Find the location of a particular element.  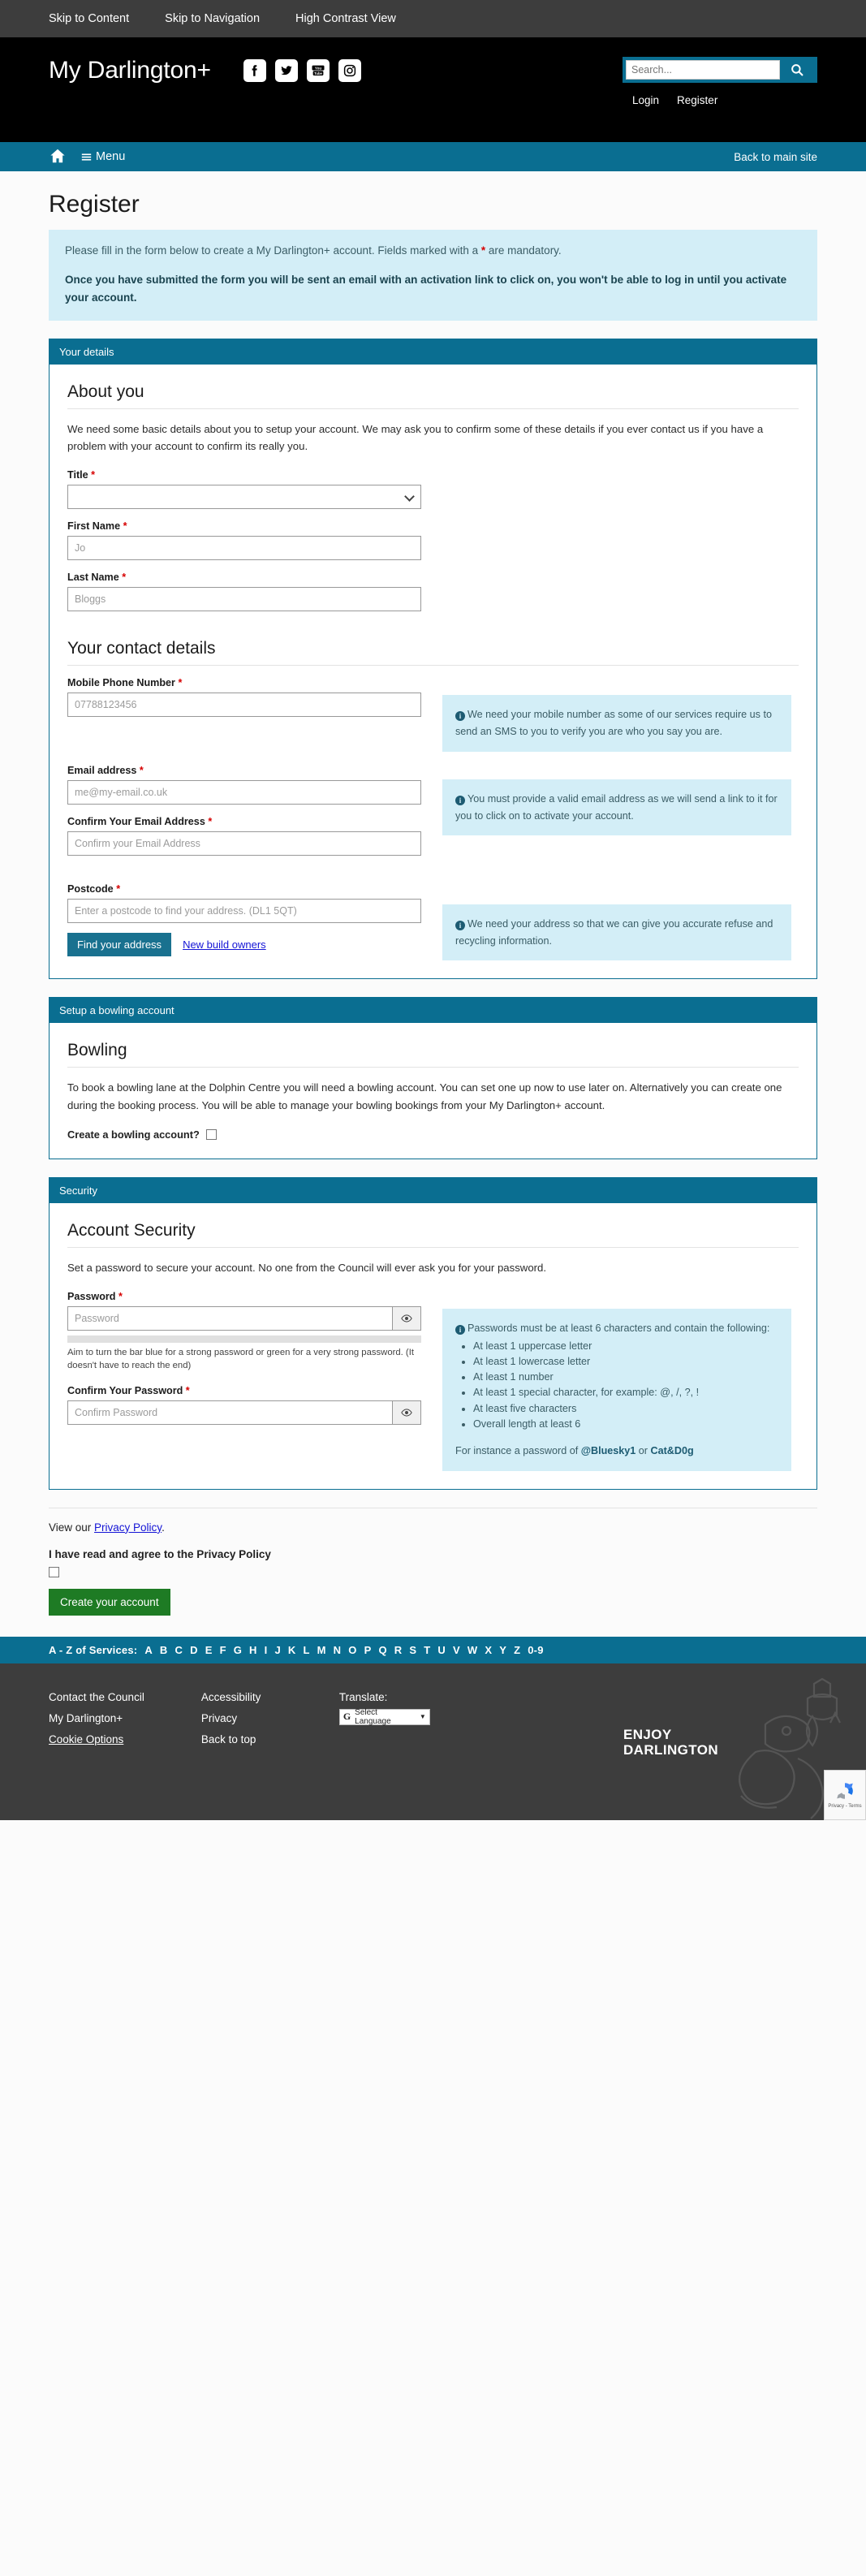

list-item: At least five characters is located at coordinates (625, 1408).